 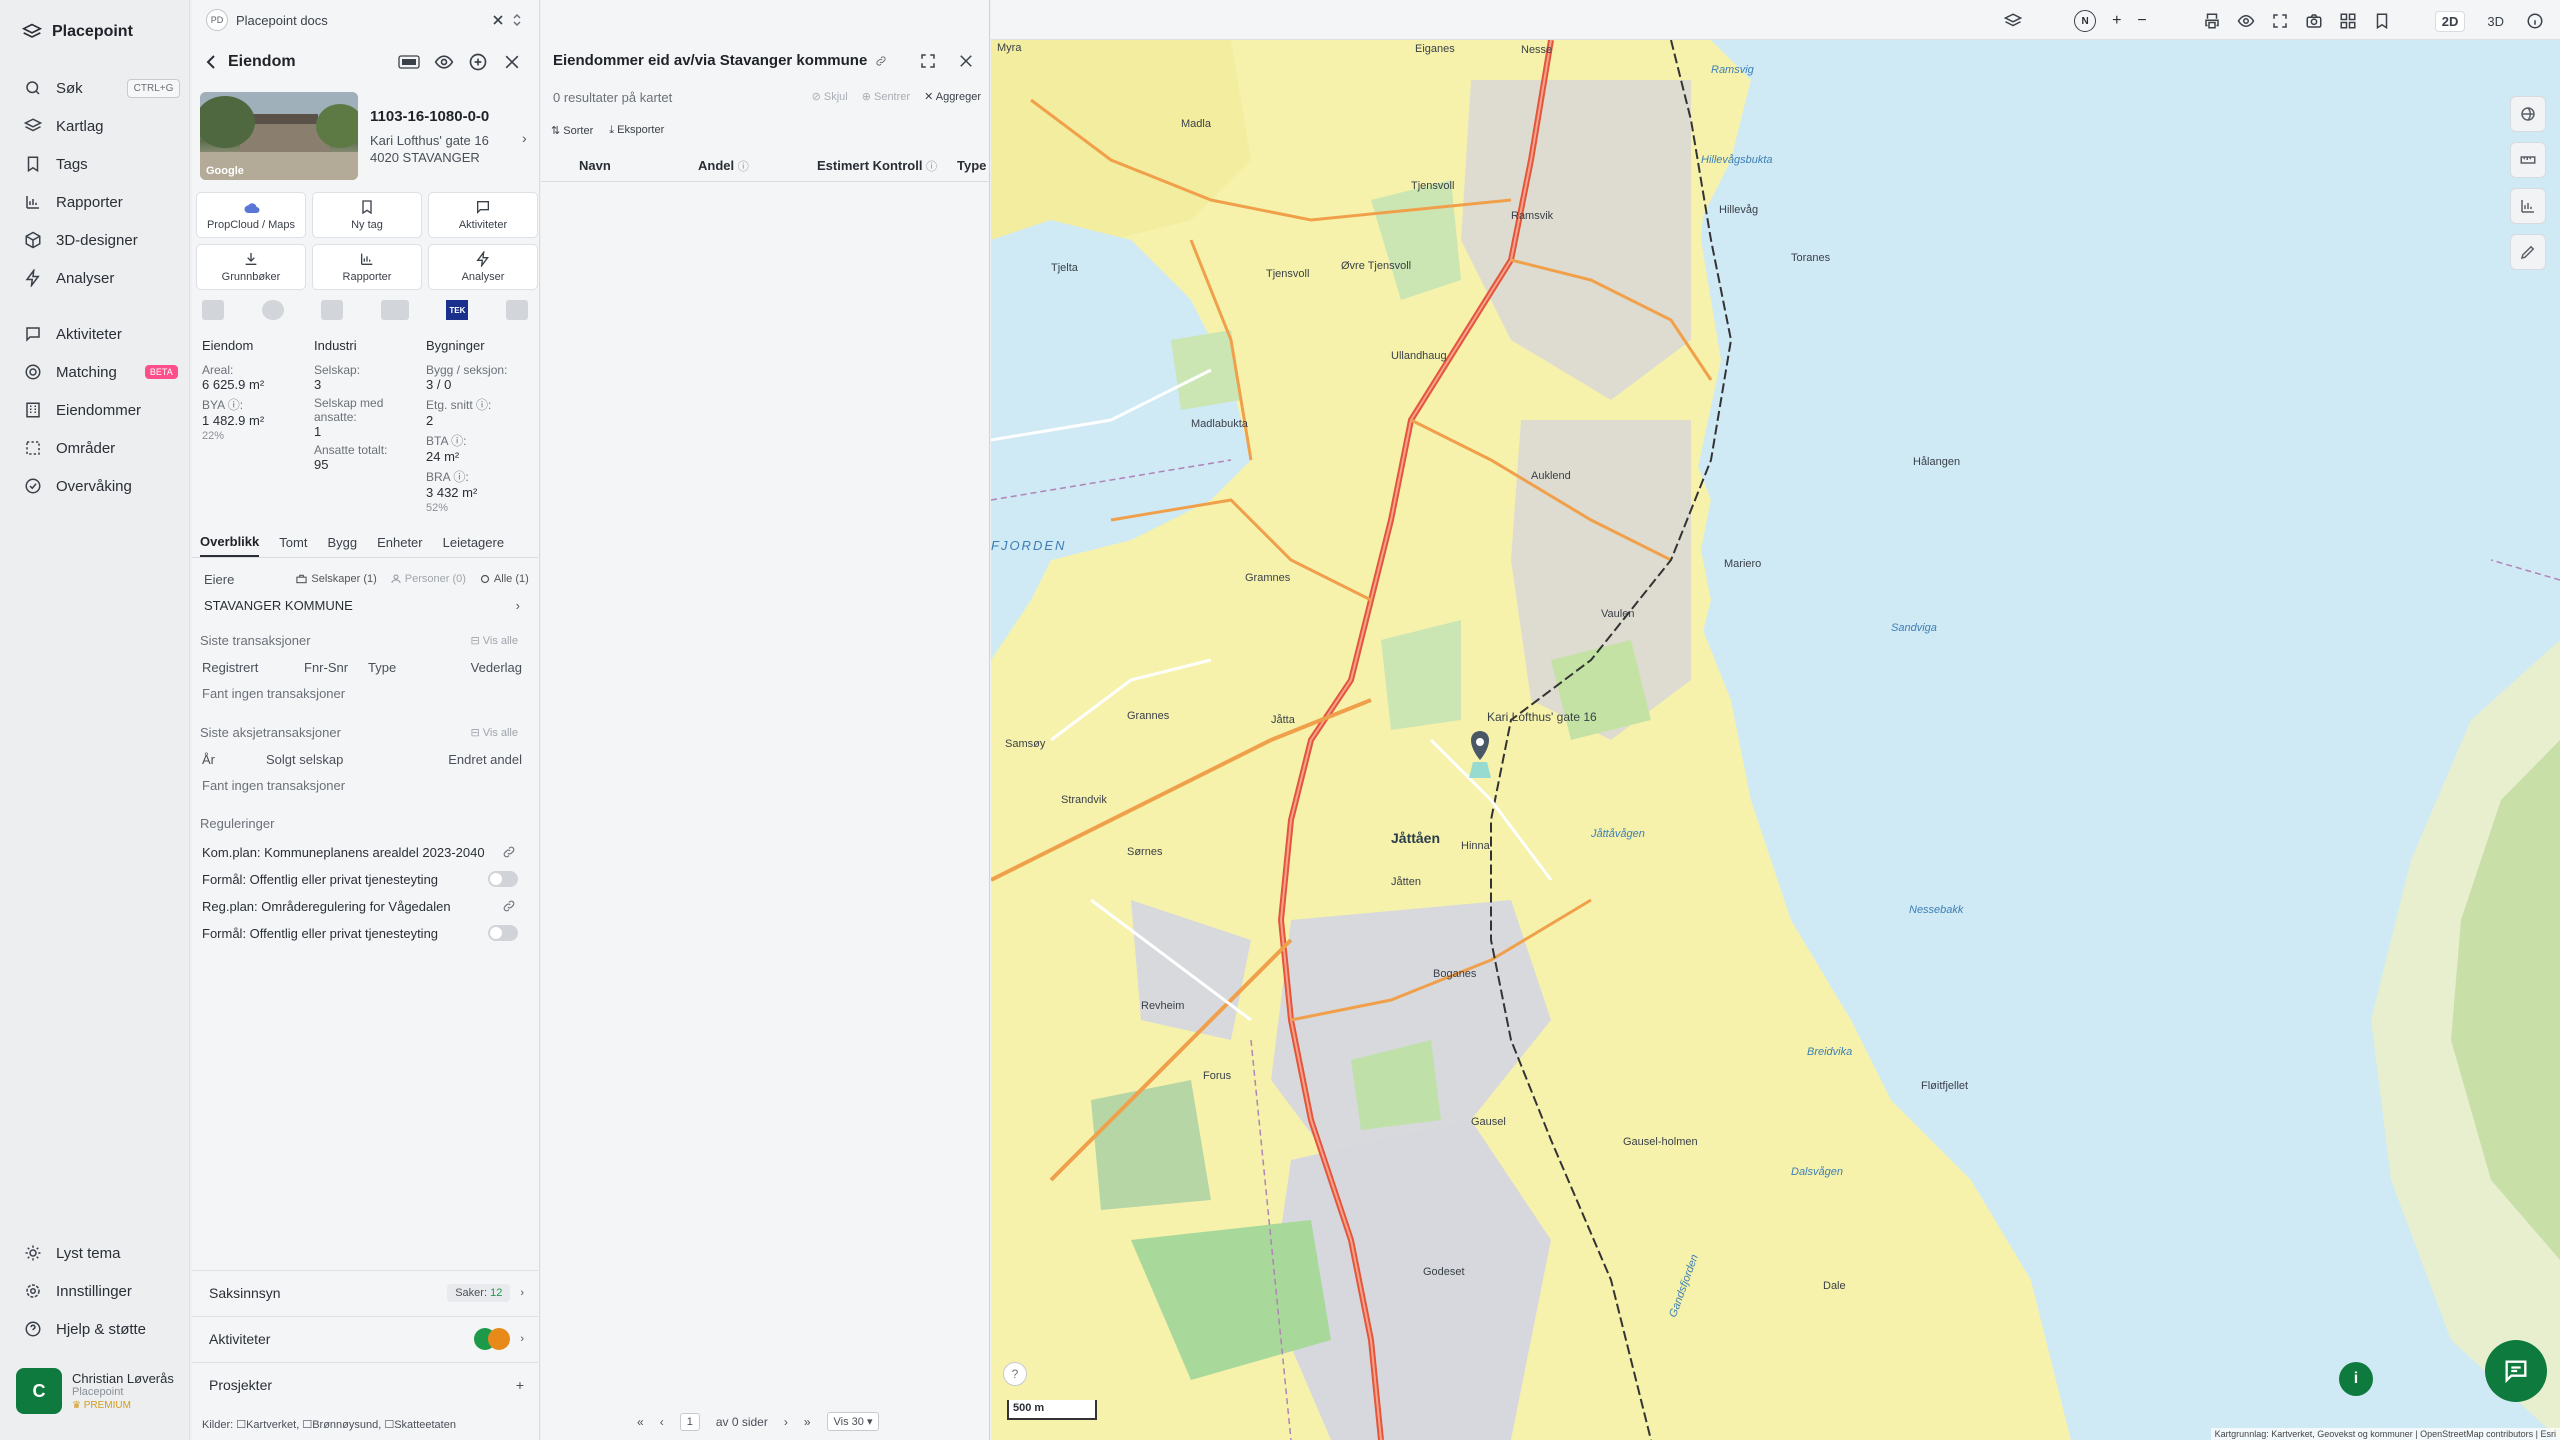 What do you see at coordinates (2314, 21) in the screenshot?
I see `camera-icon` at bounding box center [2314, 21].